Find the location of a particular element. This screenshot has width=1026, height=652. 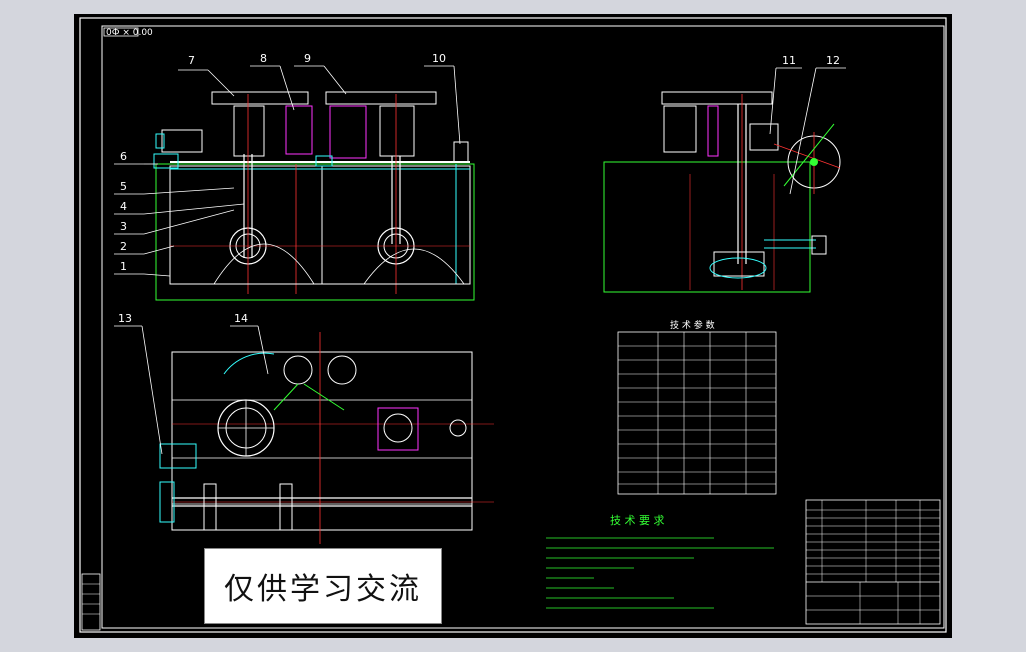

tech-requirements-lines is located at coordinates (660, 573).